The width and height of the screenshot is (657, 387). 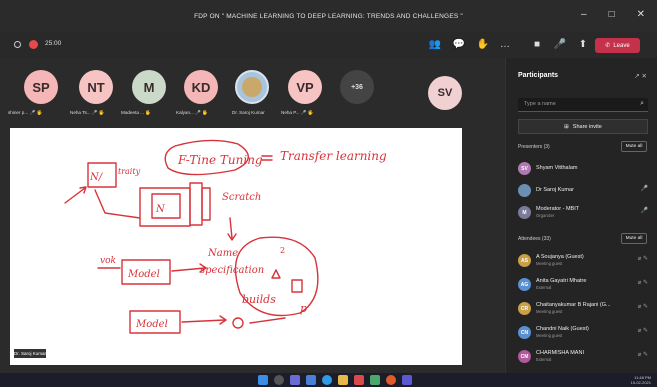 What do you see at coordinates (220, 160) in the screenshot?
I see `svg-text: F-Tine Tuning` at bounding box center [220, 160].